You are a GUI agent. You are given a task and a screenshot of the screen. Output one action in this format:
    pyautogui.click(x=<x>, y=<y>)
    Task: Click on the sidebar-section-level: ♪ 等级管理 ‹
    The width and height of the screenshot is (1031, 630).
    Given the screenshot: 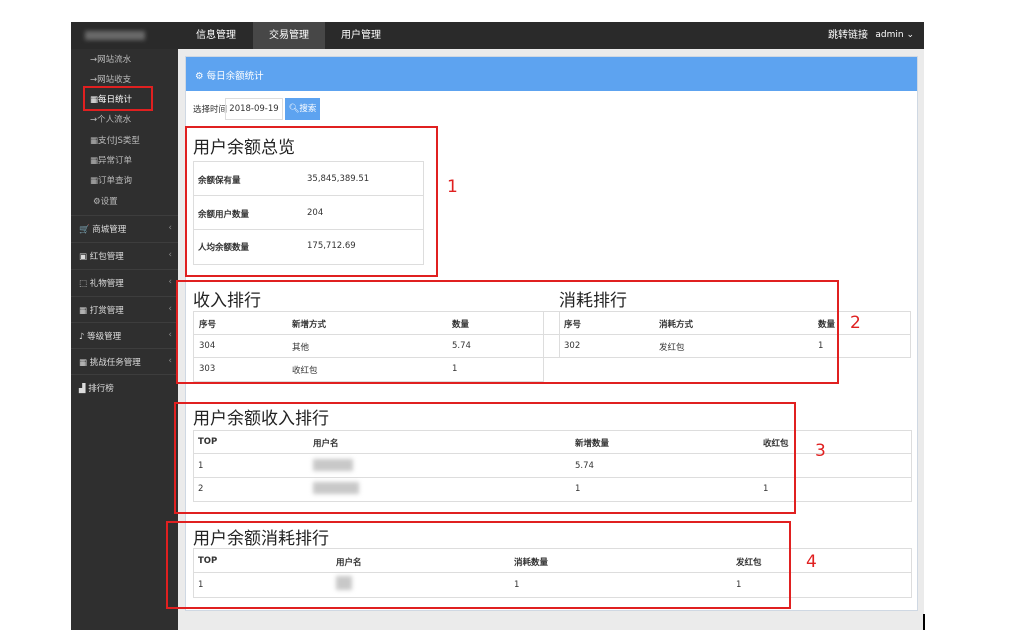 What is the action you would take?
    pyautogui.click(x=124, y=335)
    